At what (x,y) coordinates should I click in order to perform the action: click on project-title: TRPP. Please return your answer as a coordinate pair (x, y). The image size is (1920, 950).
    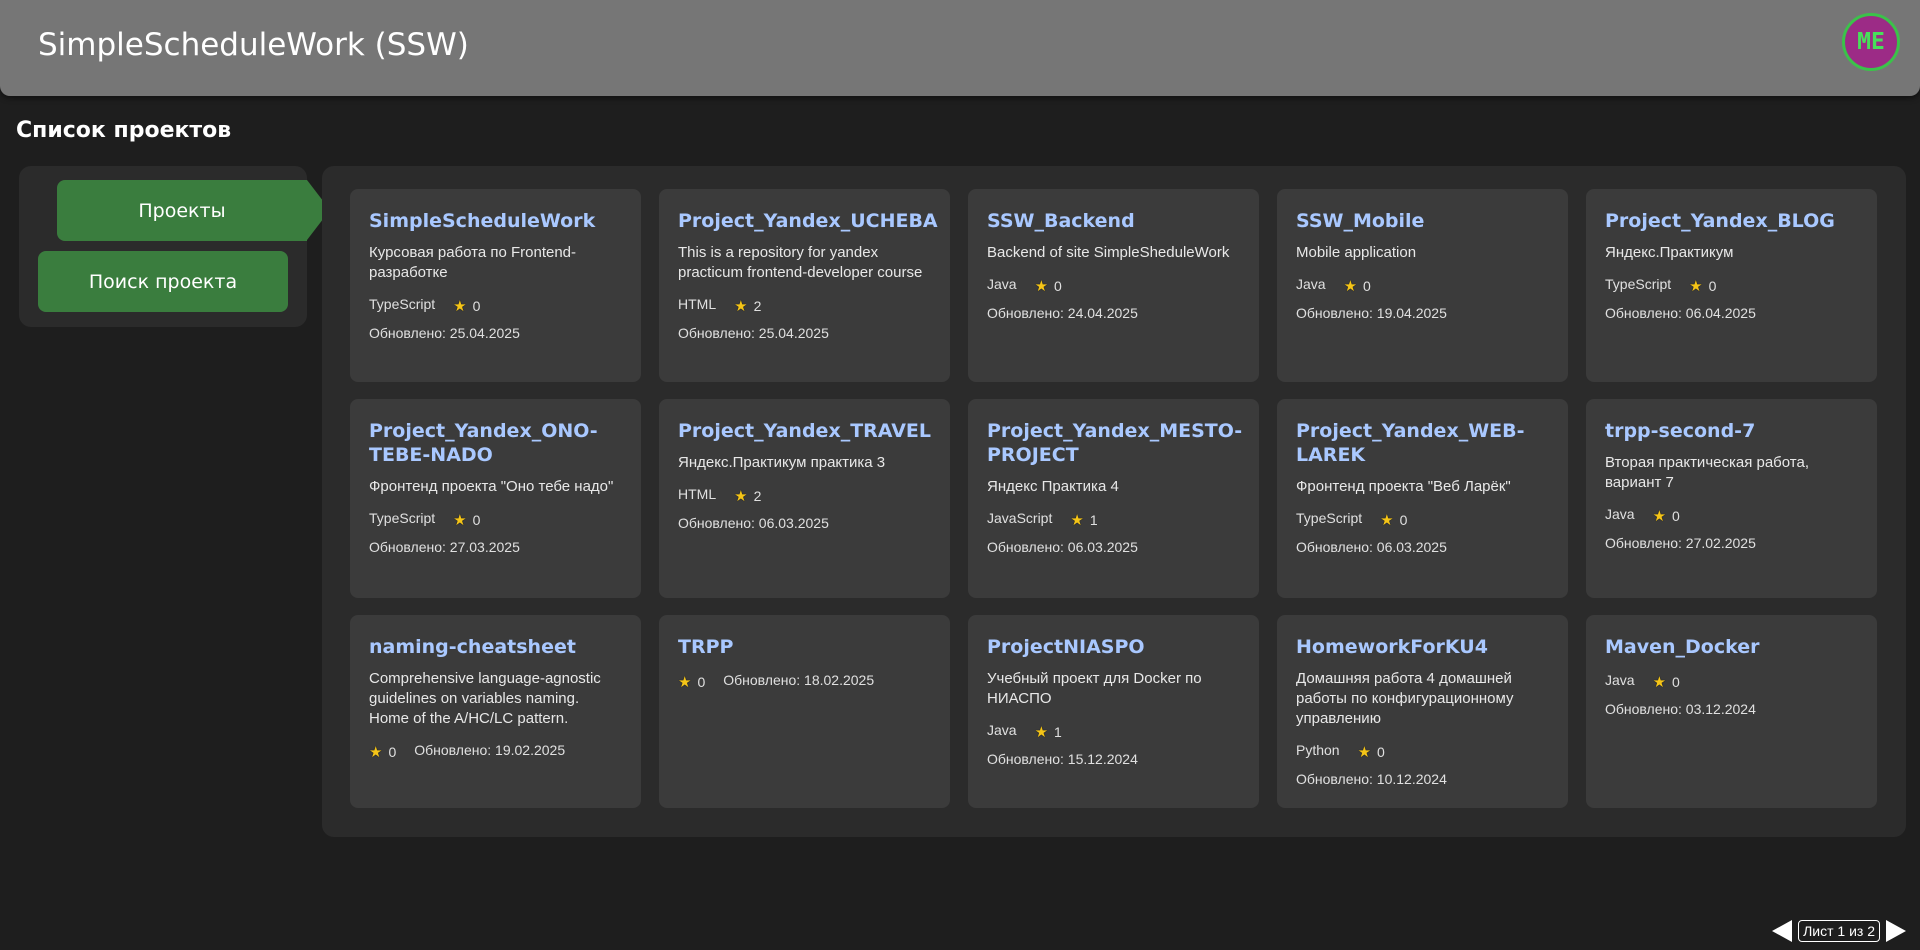
    Looking at the image, I should click on (804, 647).